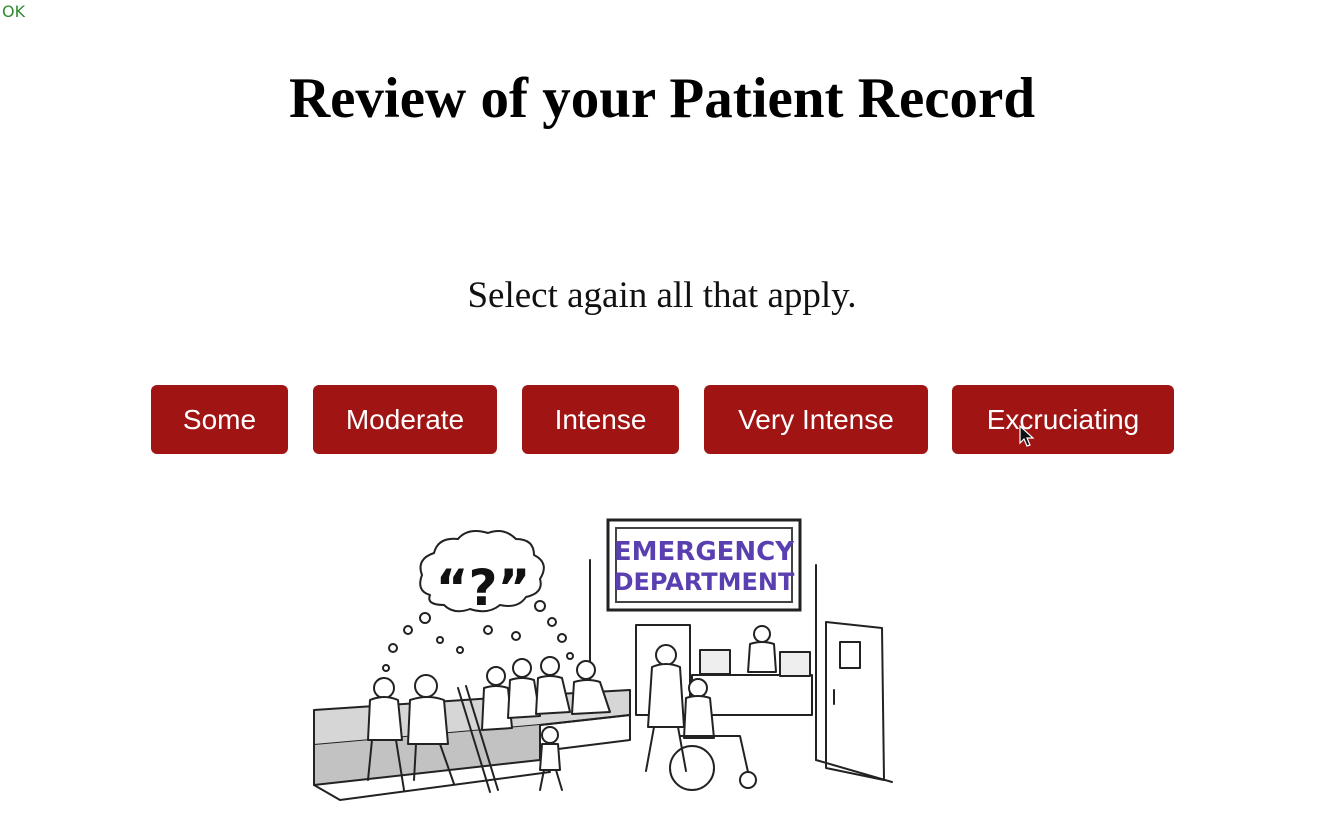  What do you see at coordinates (14, 11) in the screenshot?
I see `status-ok-text: OK` at bounding box center [14, 11].